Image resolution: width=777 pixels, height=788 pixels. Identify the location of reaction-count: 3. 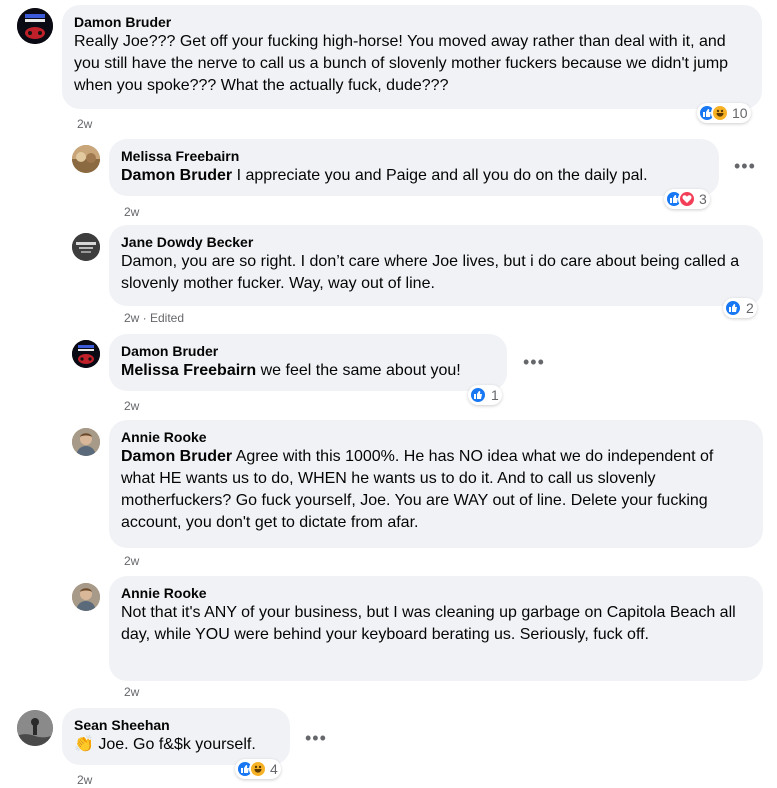
(703, 199).